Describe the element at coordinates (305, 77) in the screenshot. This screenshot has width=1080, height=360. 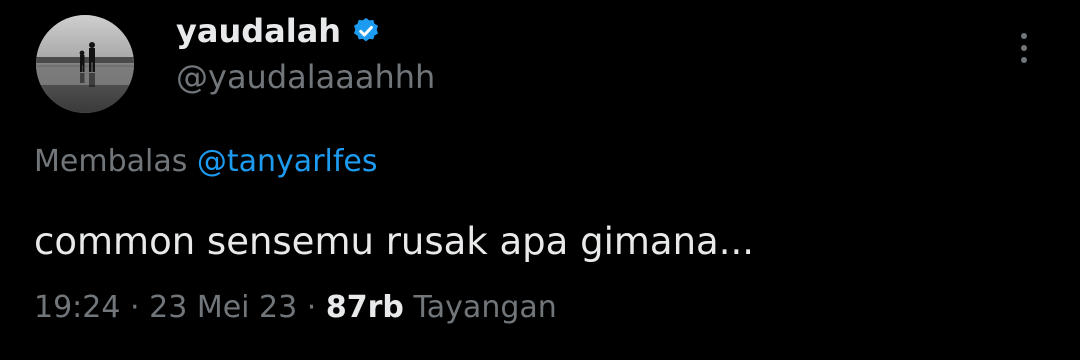
I see `author-handle: @yaudalaaahhh` at that location.